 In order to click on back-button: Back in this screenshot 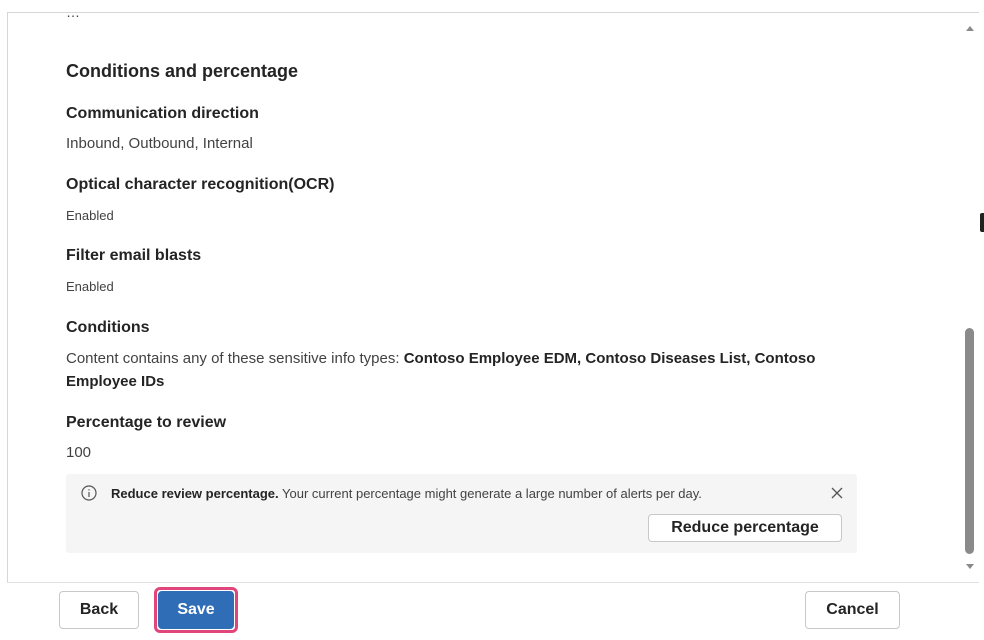, I will do `click(99, 610)`.